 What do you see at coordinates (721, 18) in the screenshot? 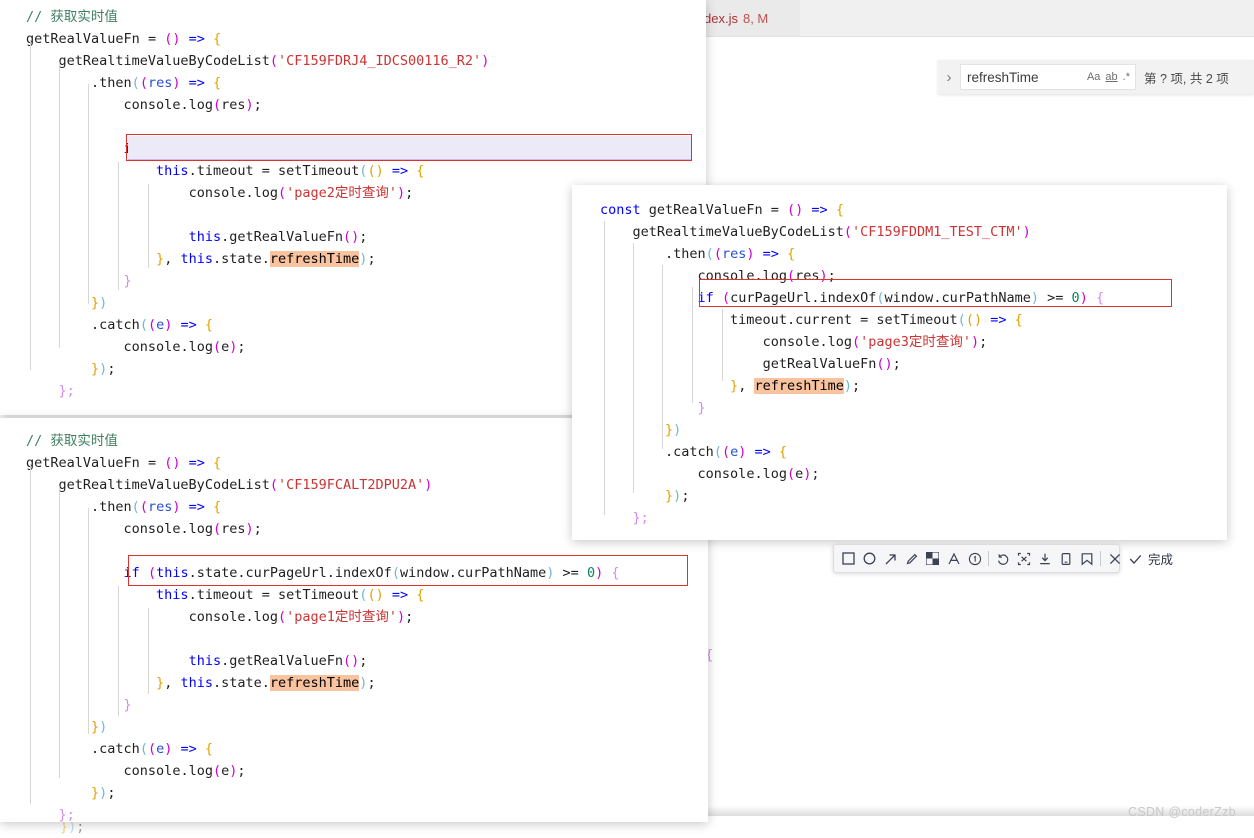
I see `editor-tab-label: dex.js` at bounding box center [721, 18].